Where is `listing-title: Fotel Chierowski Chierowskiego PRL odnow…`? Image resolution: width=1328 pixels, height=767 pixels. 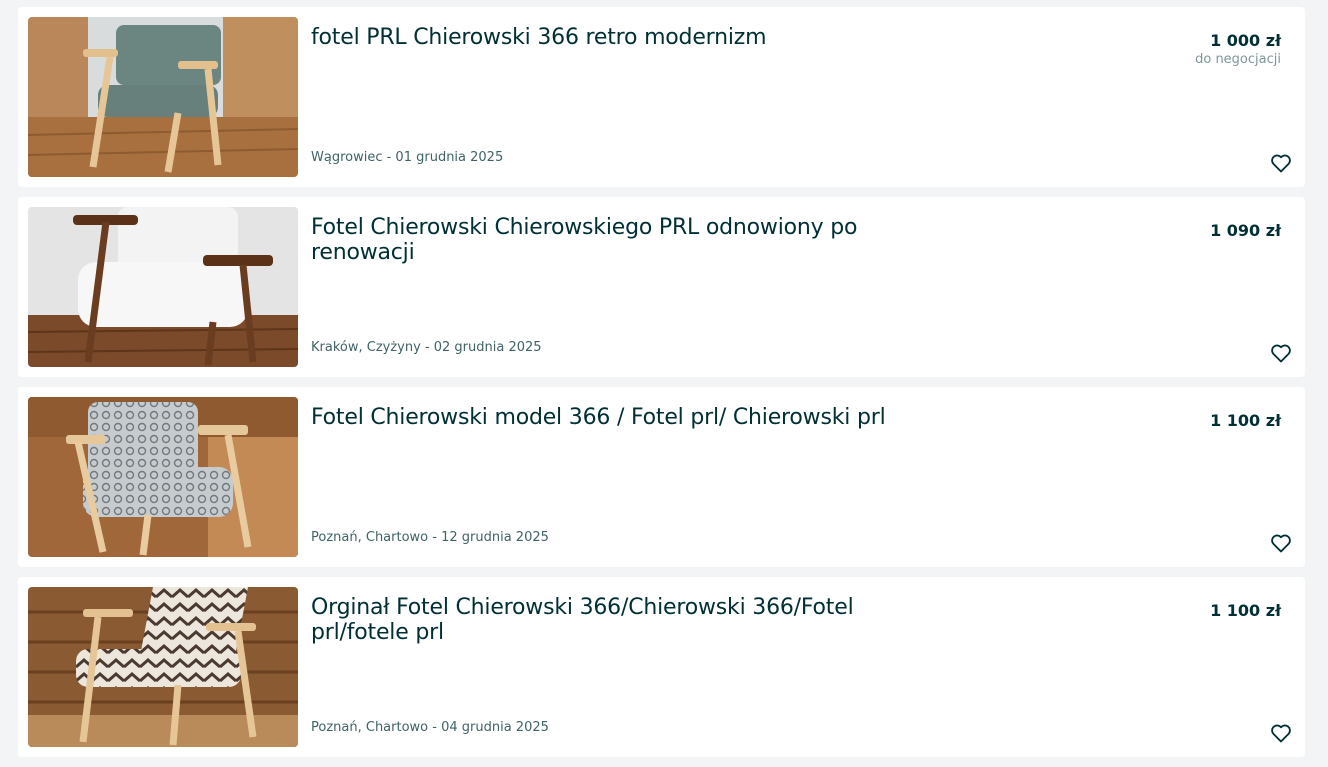
listing-title: Fotel Chierowski Chierowskiego PRL odnow… is located at coordinates (611, 240).